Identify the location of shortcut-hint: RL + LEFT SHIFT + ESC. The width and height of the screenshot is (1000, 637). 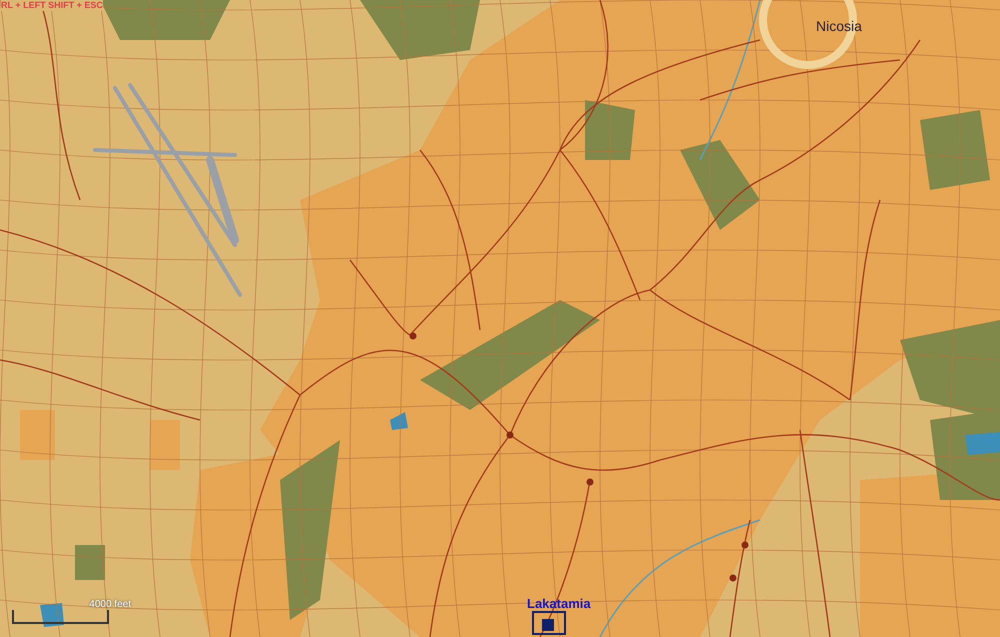
(52, 5).